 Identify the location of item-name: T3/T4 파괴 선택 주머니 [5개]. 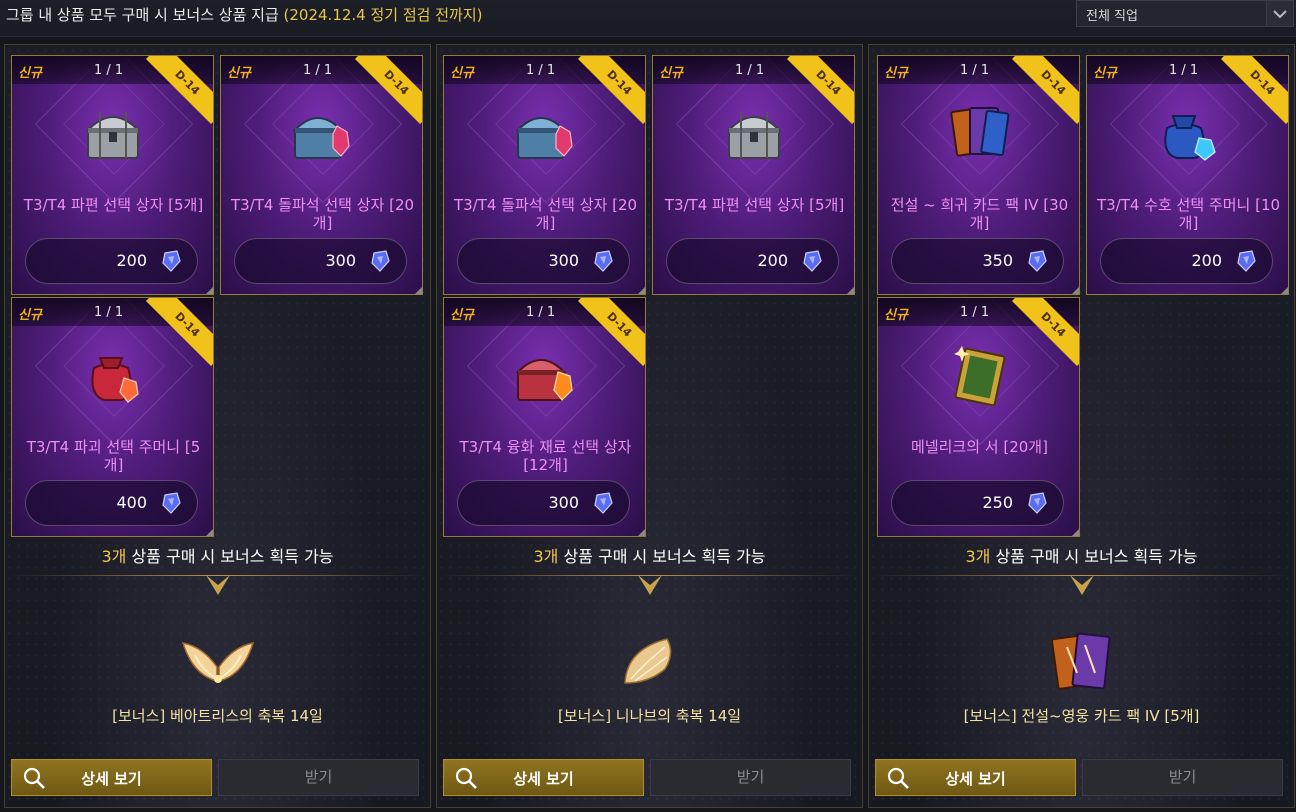
(113, 456).